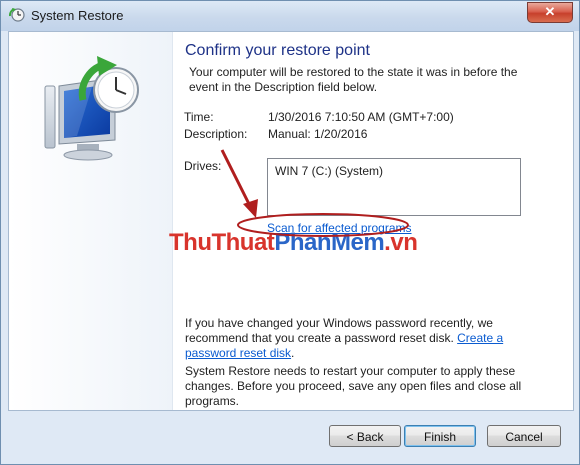 This screenshot has width=580, height=465. Describe the element at coordinates (524, 436) in the screenshot. I see `cancel-button: Cancel` at that location.